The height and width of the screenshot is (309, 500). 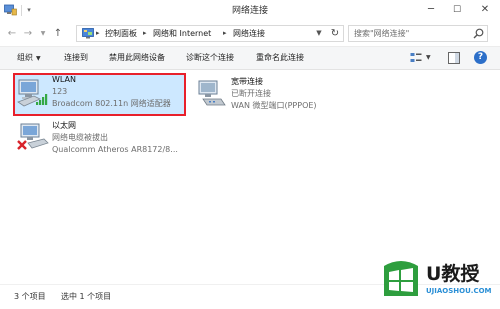 What do you see at coordinates (30, 296) in the screenshot?
I see `item-count: 3 个项目` at bounding box center [30, 296].